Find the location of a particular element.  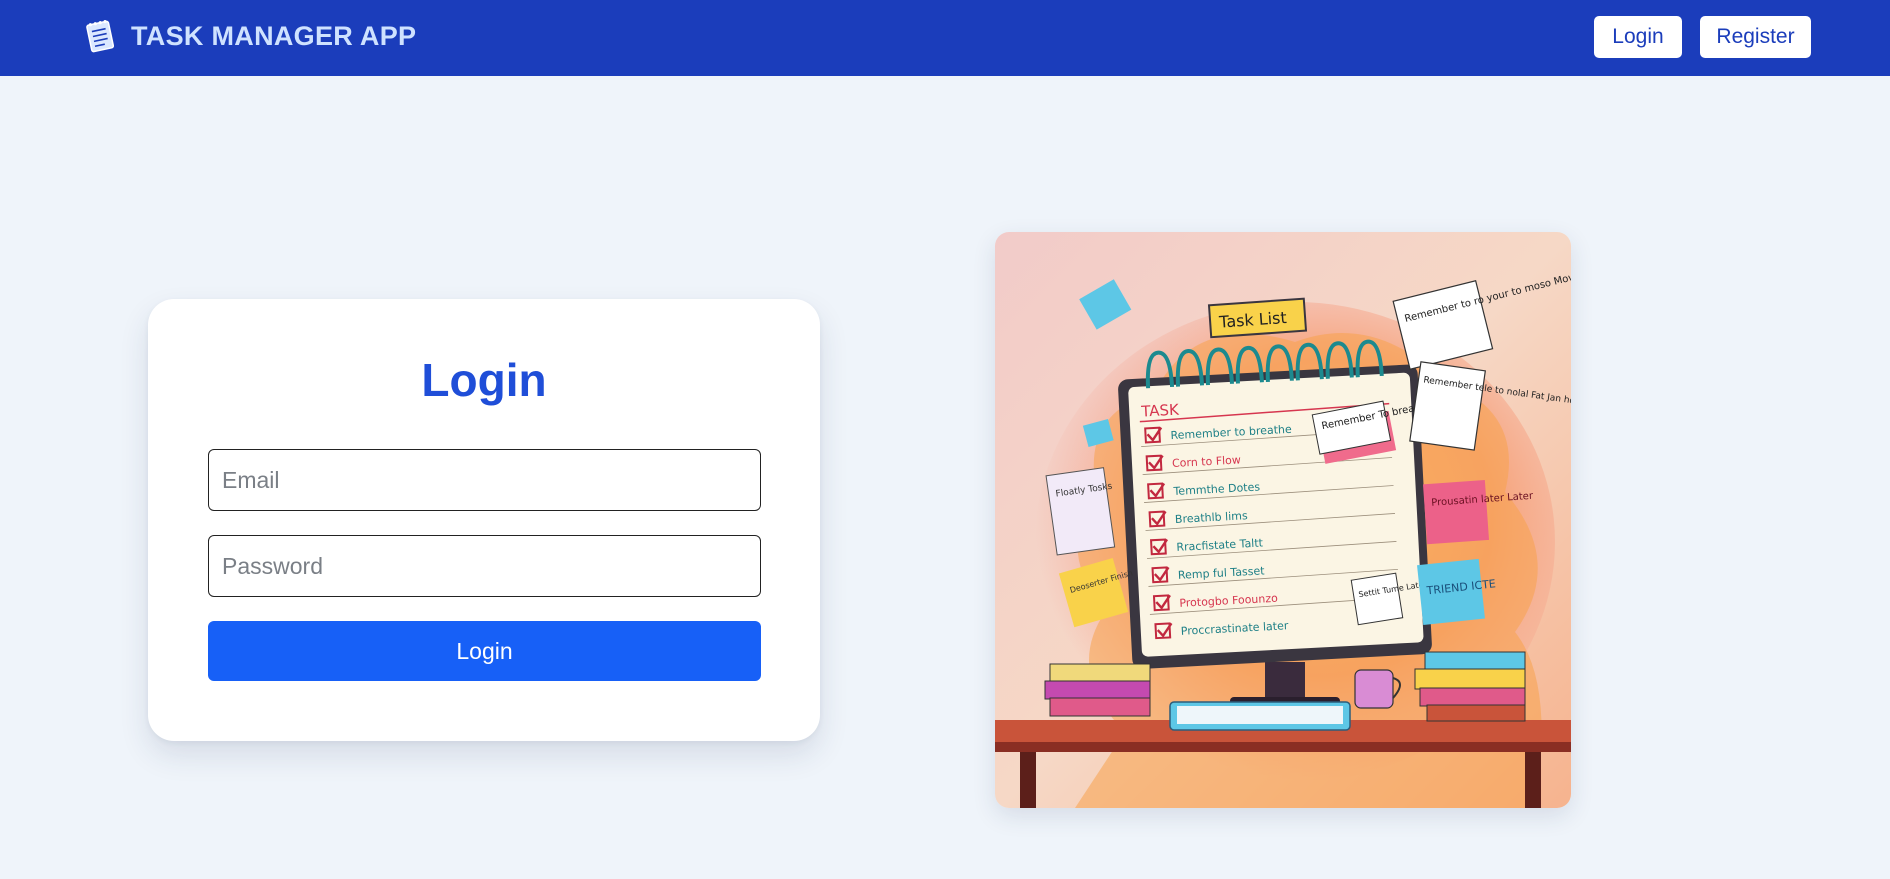

password-input is located at coordinates (484, 566).